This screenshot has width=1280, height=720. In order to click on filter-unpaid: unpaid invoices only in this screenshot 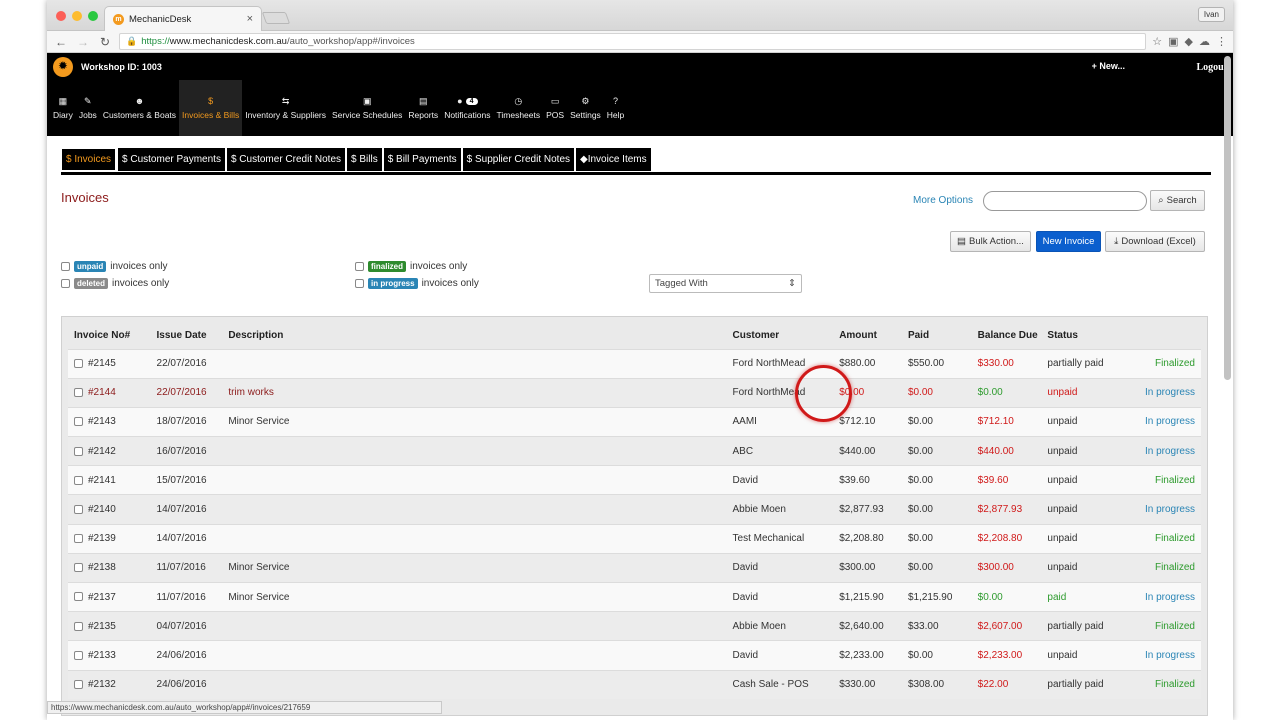, I will do `click(114, 266)`.